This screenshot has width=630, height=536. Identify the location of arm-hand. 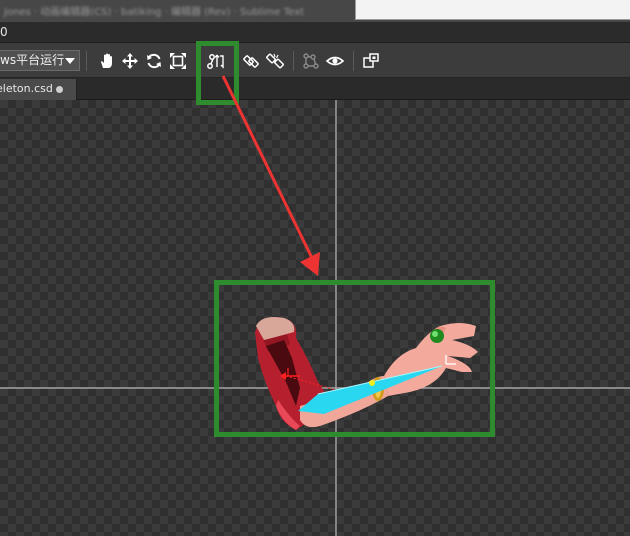
(431, 359).